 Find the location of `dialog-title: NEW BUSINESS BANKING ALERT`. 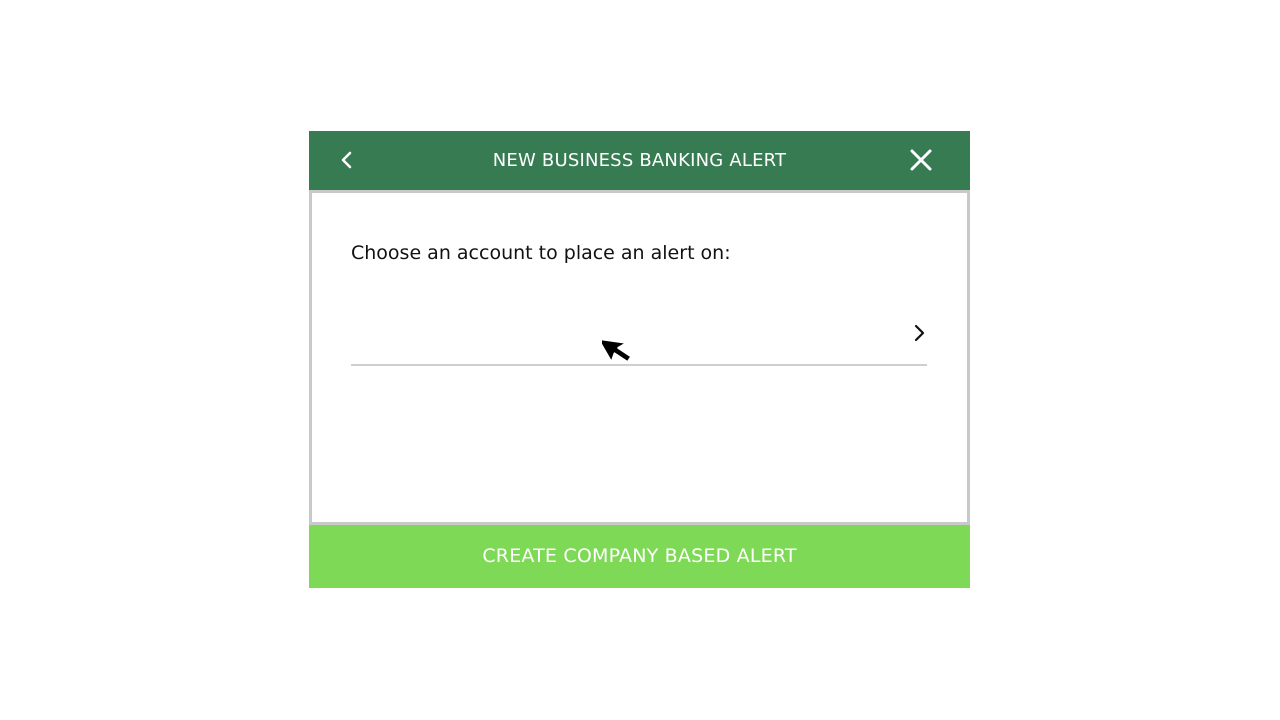

dialog-title: NEW BUSINESS BANKING ALERT is located at coordinates (639, 160).